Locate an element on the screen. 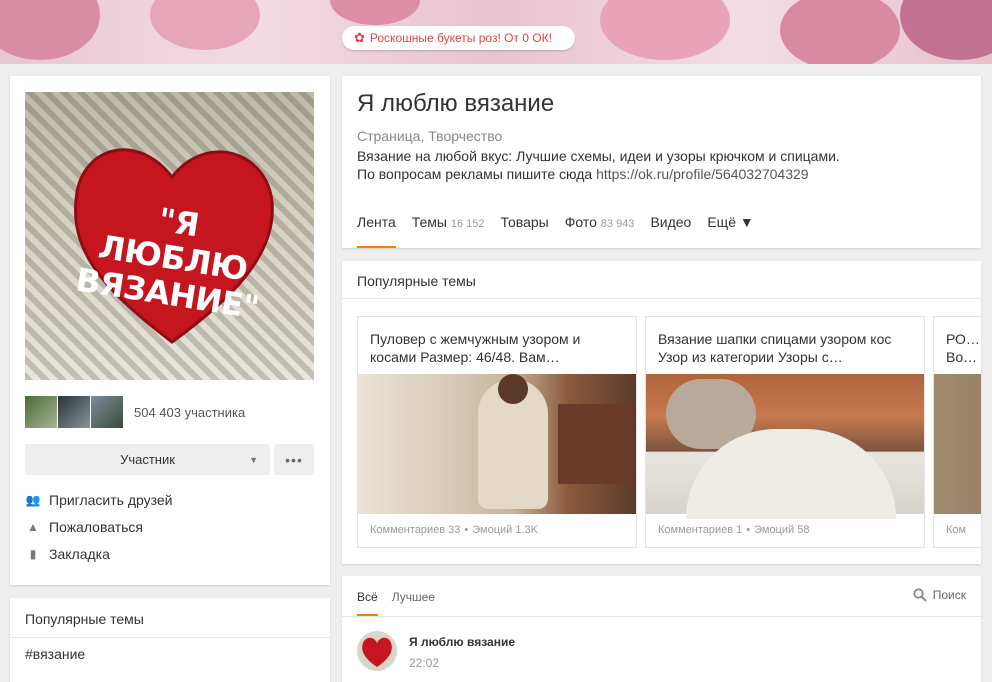  members-count: 504 403 участника is located at coordinates (189, 412).